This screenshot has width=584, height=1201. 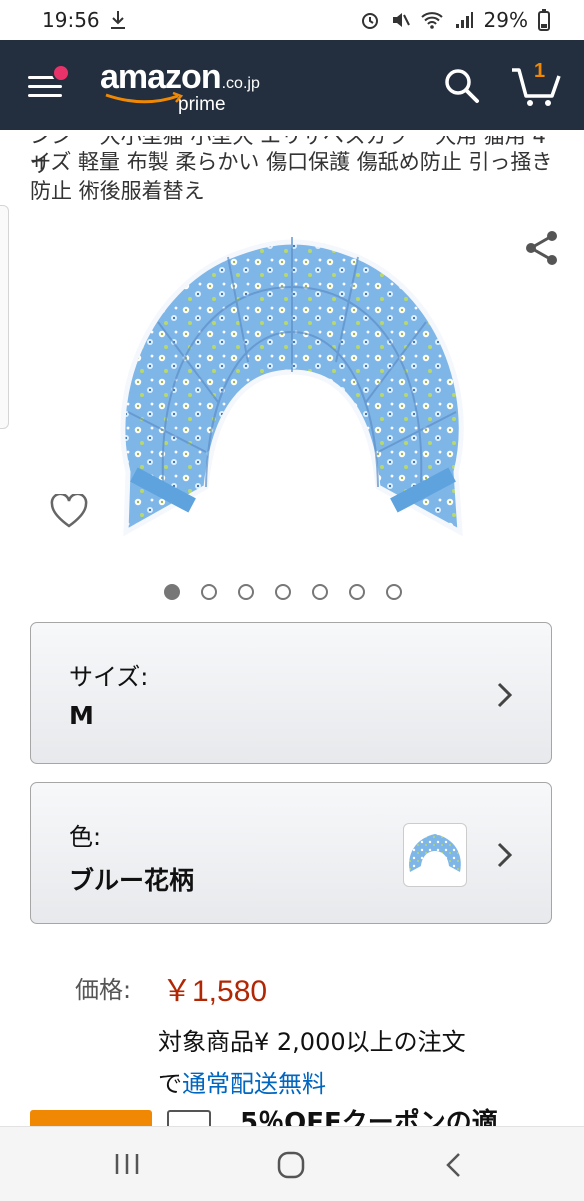 What do you see at coordinates (109, 677) in the screenshot?
I see `size-label: サイズ:` at bounding box center [109, 677].